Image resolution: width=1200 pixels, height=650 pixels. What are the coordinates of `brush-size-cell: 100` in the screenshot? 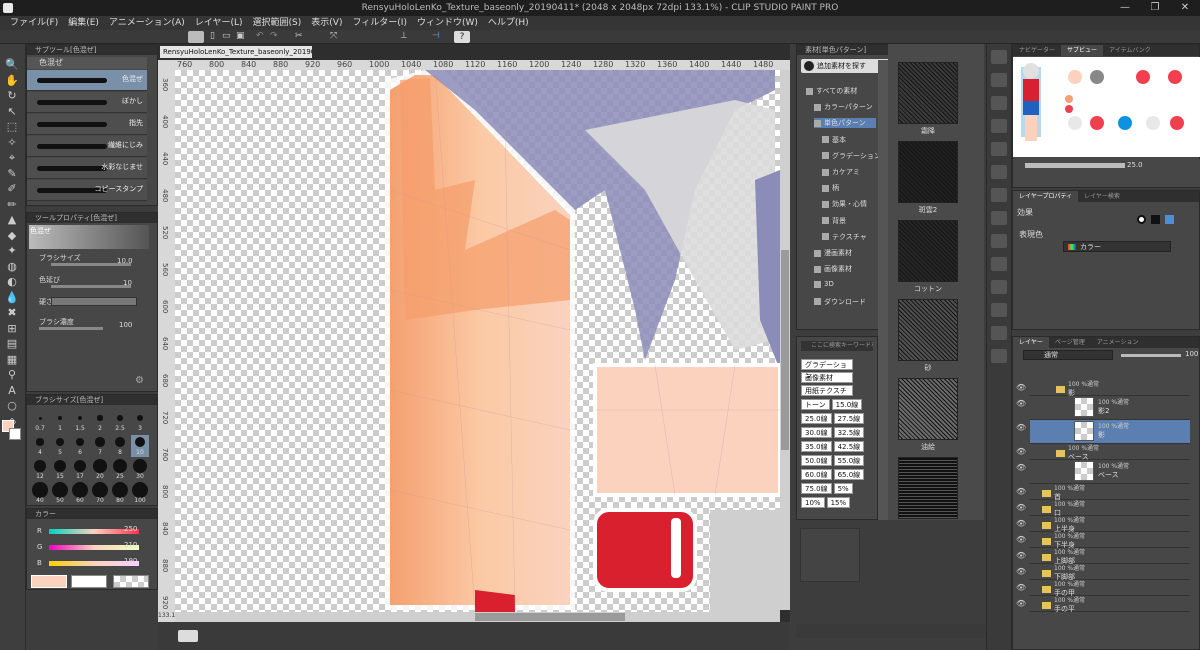 It's located at (140, 493).